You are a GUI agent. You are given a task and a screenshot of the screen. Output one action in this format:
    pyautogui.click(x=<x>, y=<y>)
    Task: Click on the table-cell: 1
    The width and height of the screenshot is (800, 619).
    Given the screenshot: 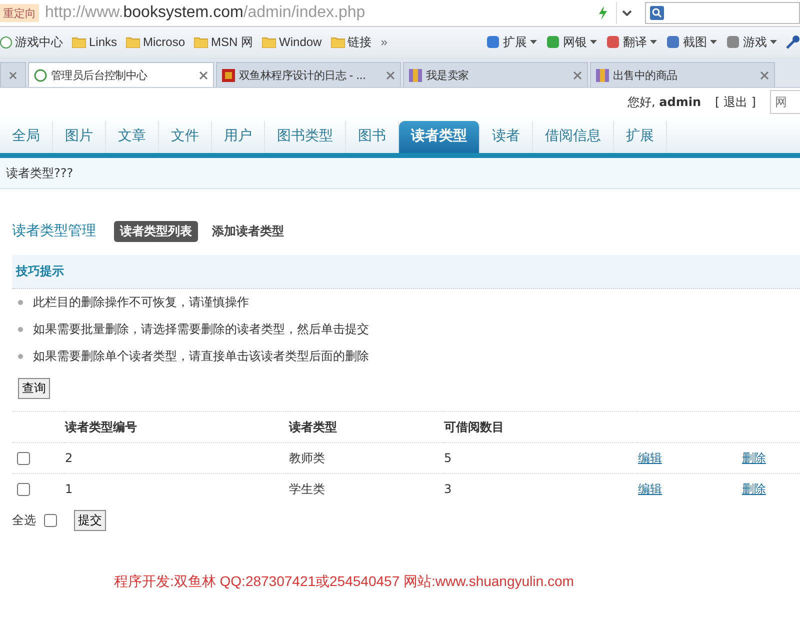 What is the action you would take?
    pyautogui.click(x=176, y=489)
    